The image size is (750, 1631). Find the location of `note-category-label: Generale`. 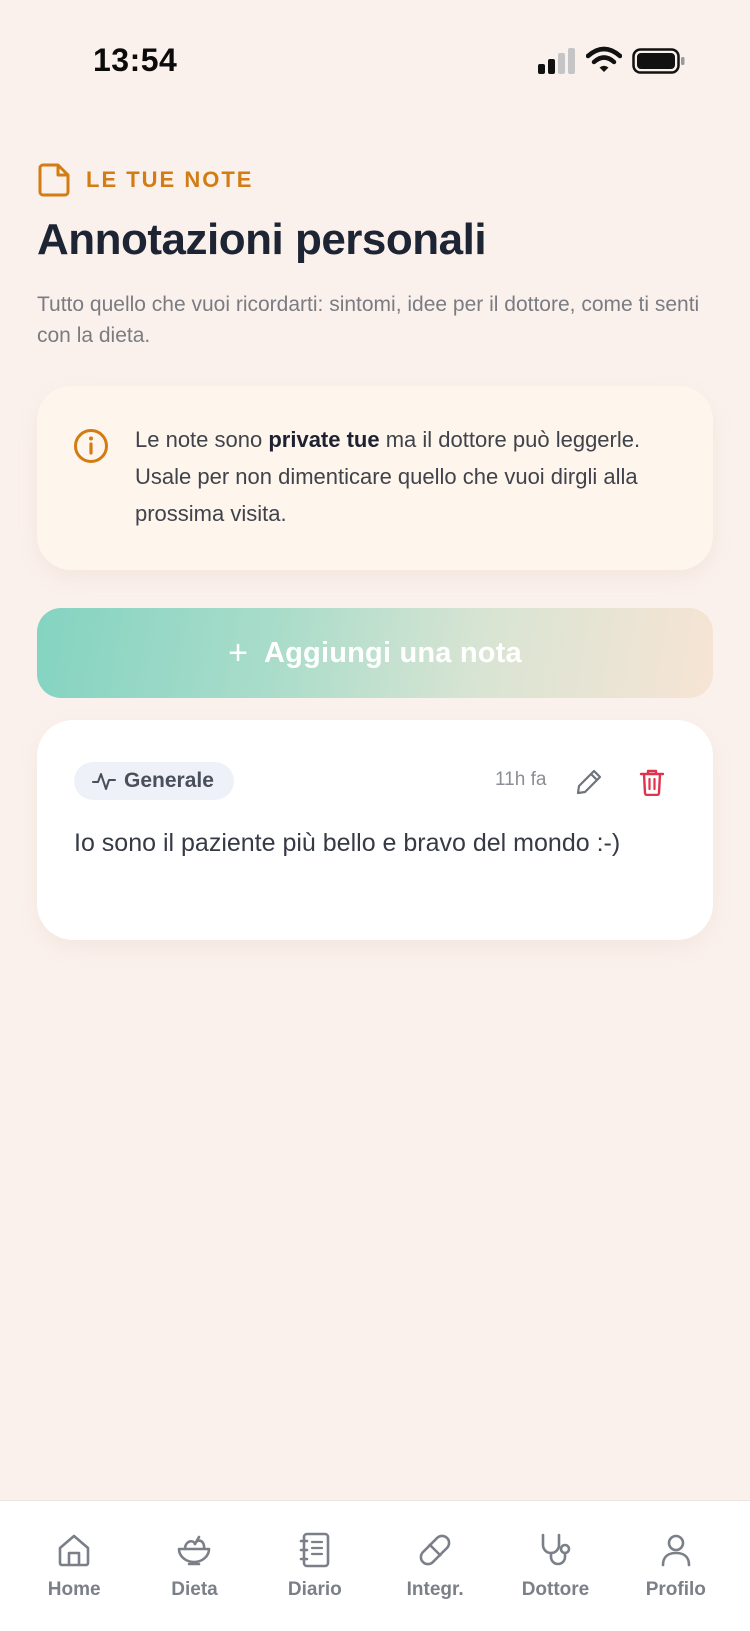

note-category-label: Generale is located at coordinates (169, 780).